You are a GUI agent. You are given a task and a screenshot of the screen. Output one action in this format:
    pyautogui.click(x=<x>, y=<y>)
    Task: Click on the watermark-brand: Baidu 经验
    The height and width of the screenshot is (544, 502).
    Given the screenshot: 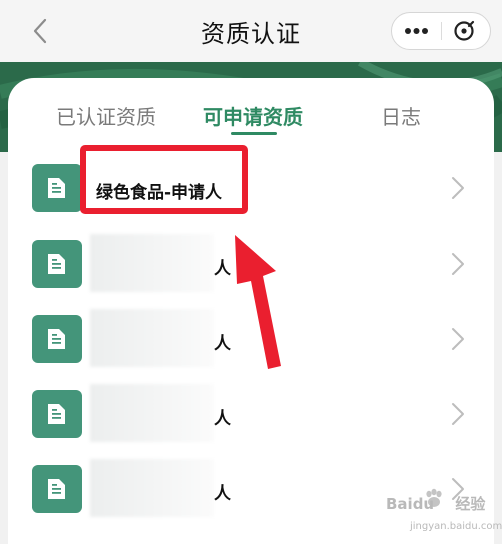 What is the action you would take?
    pyautogui.click(x=435, y=505)
    